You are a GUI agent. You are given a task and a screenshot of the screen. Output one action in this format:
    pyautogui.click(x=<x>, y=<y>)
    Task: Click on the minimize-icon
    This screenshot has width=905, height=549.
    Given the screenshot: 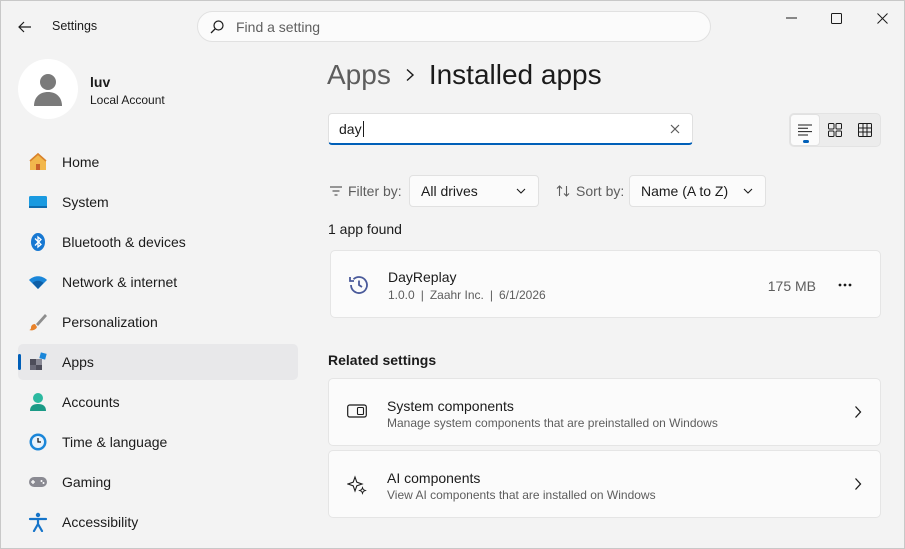 What is the action you would take?
    pyautogui.click(x=791, y=18)
    